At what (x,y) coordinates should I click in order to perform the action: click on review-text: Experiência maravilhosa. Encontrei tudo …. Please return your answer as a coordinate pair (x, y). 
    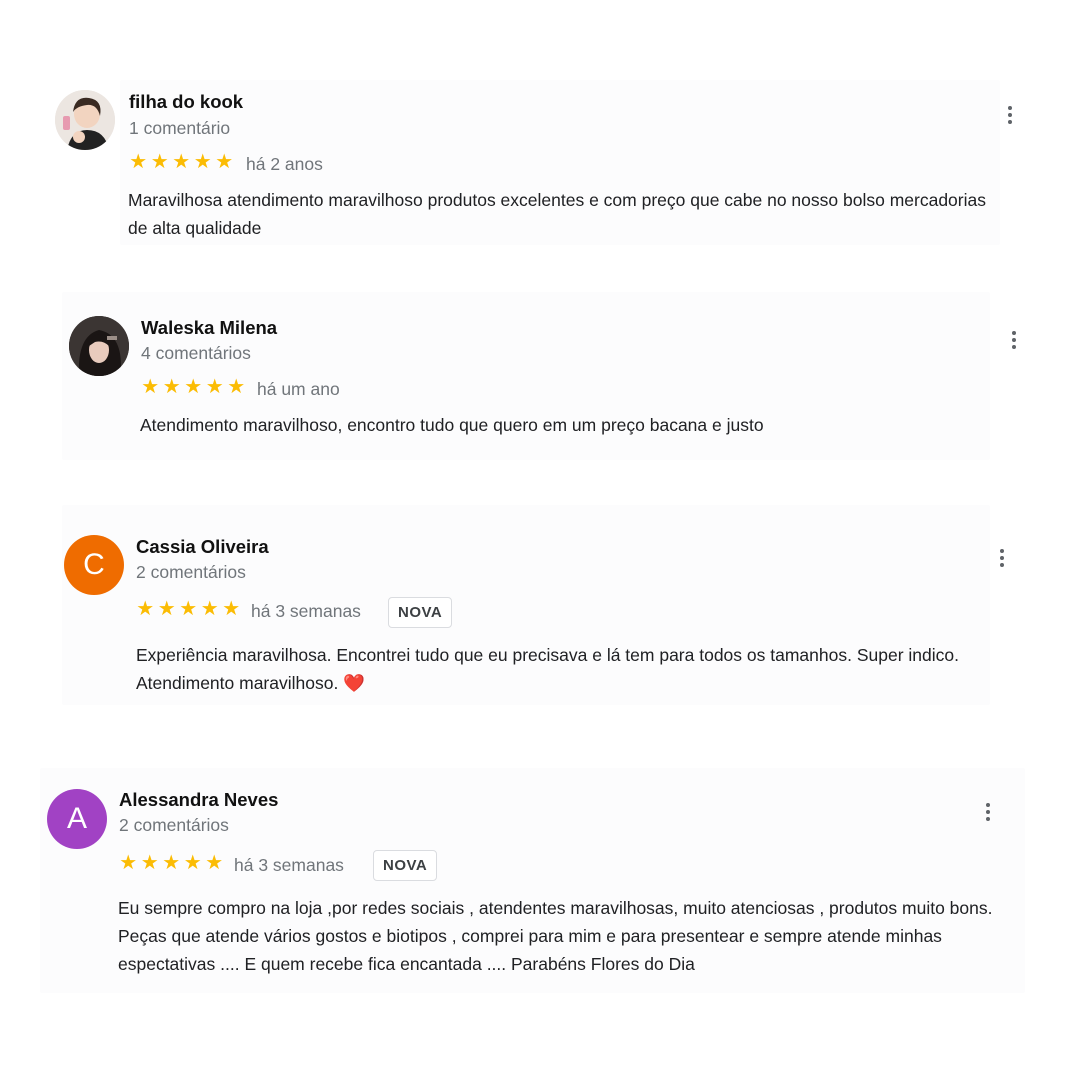
    Looking at the image, I should click on (547, 669).